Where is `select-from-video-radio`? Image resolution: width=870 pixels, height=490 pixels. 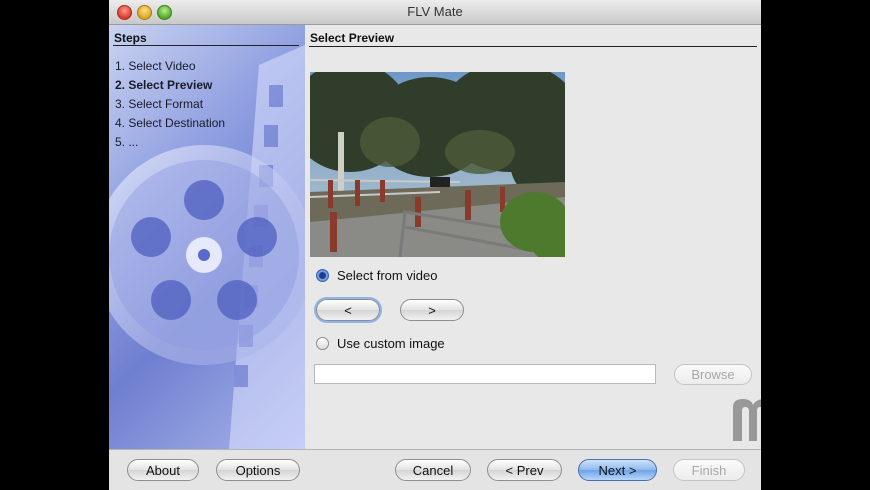
select-from-video-radio is located at coordinates (322, 275).